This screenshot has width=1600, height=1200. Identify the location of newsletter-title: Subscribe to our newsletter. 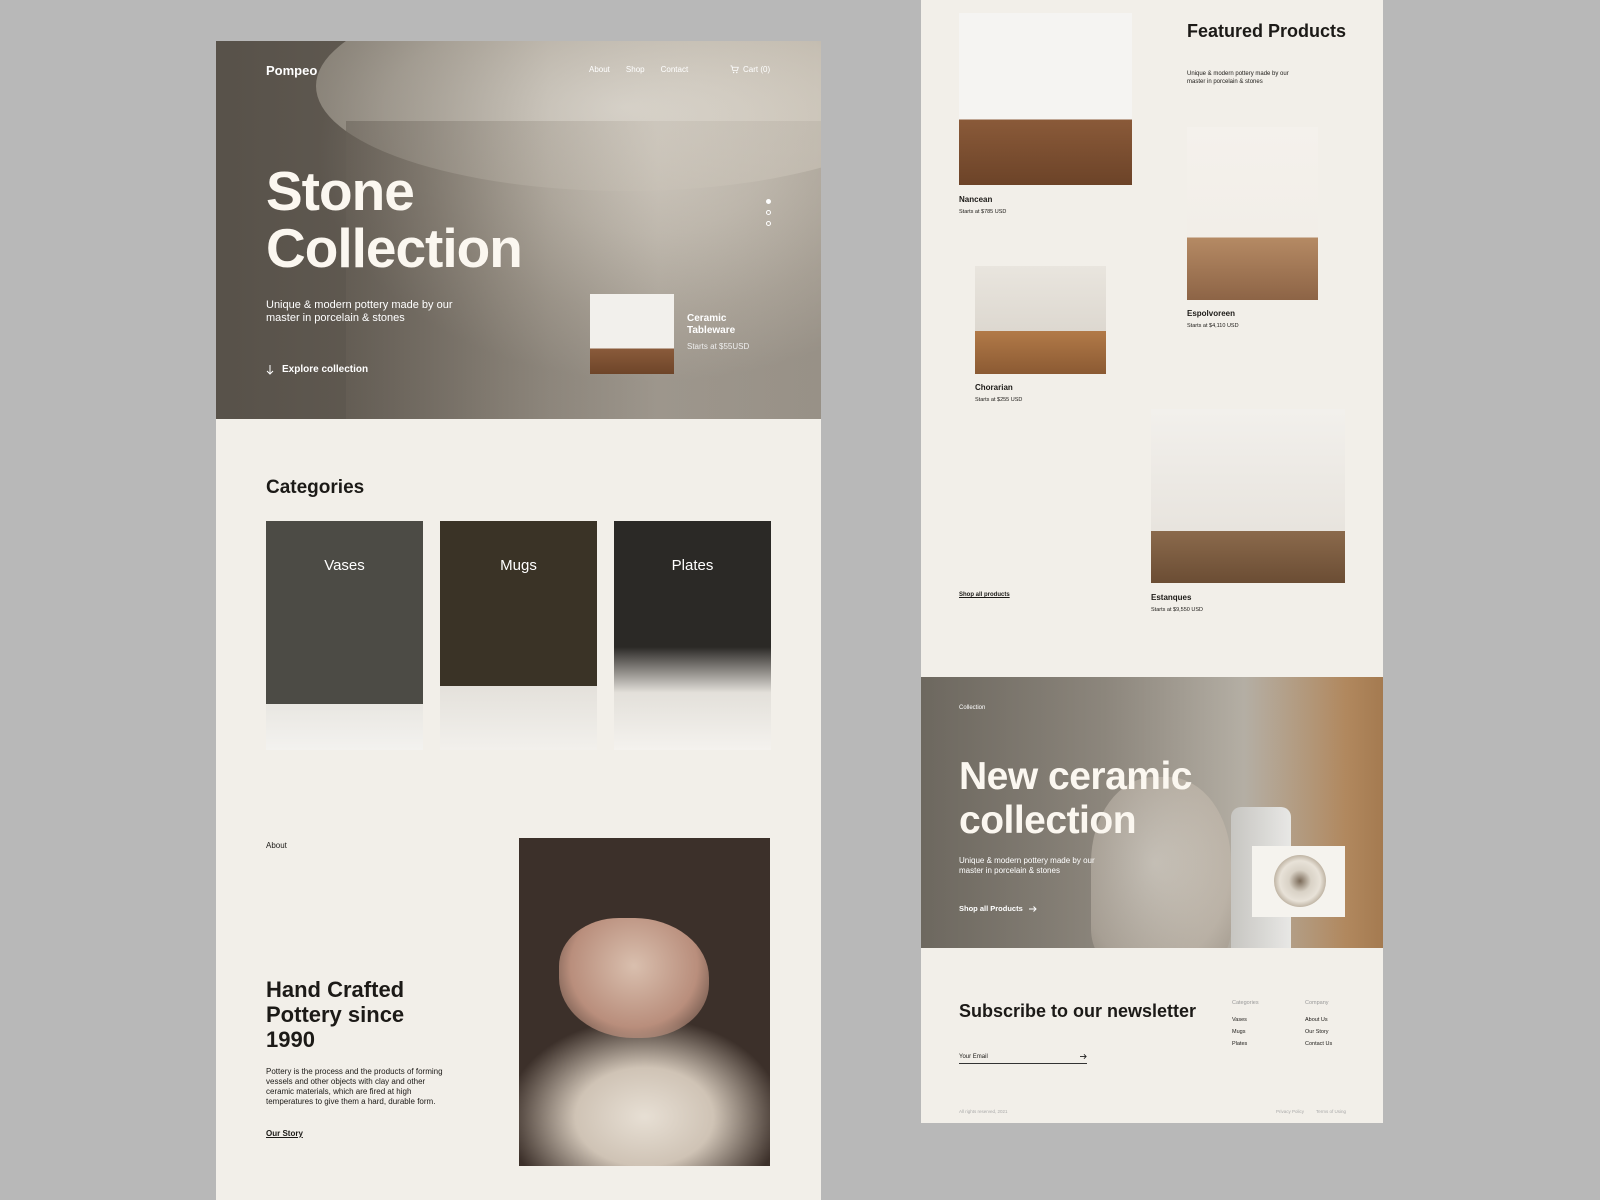
(1078, 1011).